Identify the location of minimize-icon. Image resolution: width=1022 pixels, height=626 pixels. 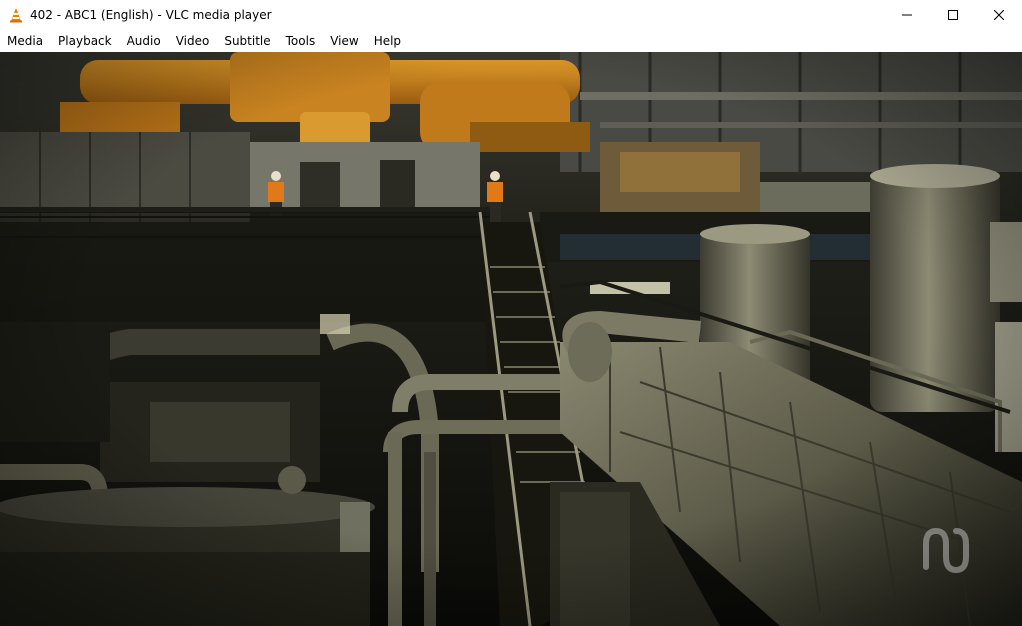
(907, 15).